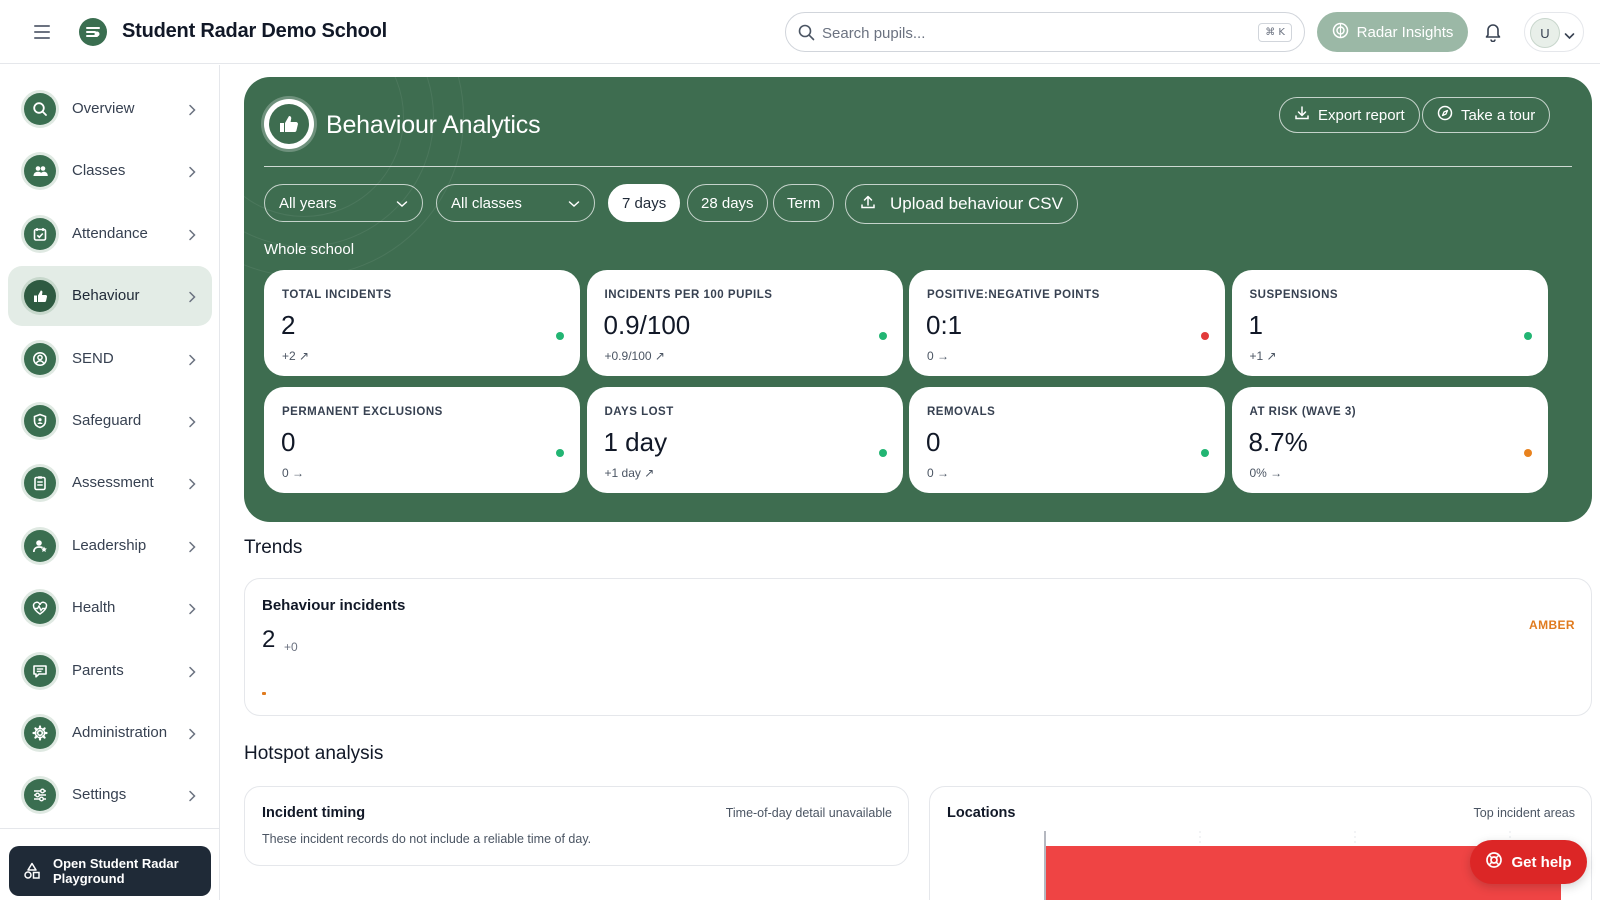 The image size is (1600, 900). Describe the element at coordinates (99, 795) in the screenshot. I see `sidebar-item-label: Settings` at that location.